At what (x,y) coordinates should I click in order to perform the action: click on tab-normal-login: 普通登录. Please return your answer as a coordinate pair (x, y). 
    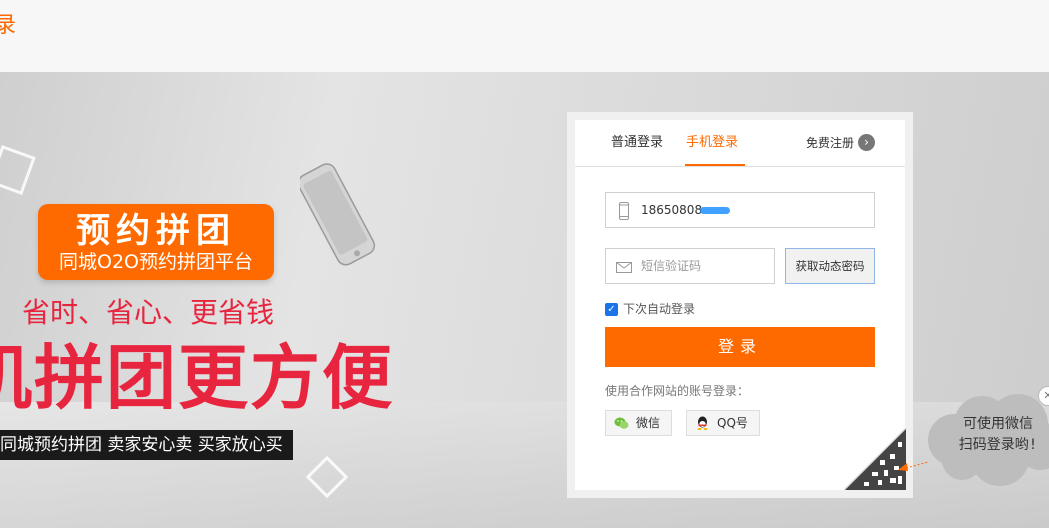
    Looking at the image, I should click on (637, 143).